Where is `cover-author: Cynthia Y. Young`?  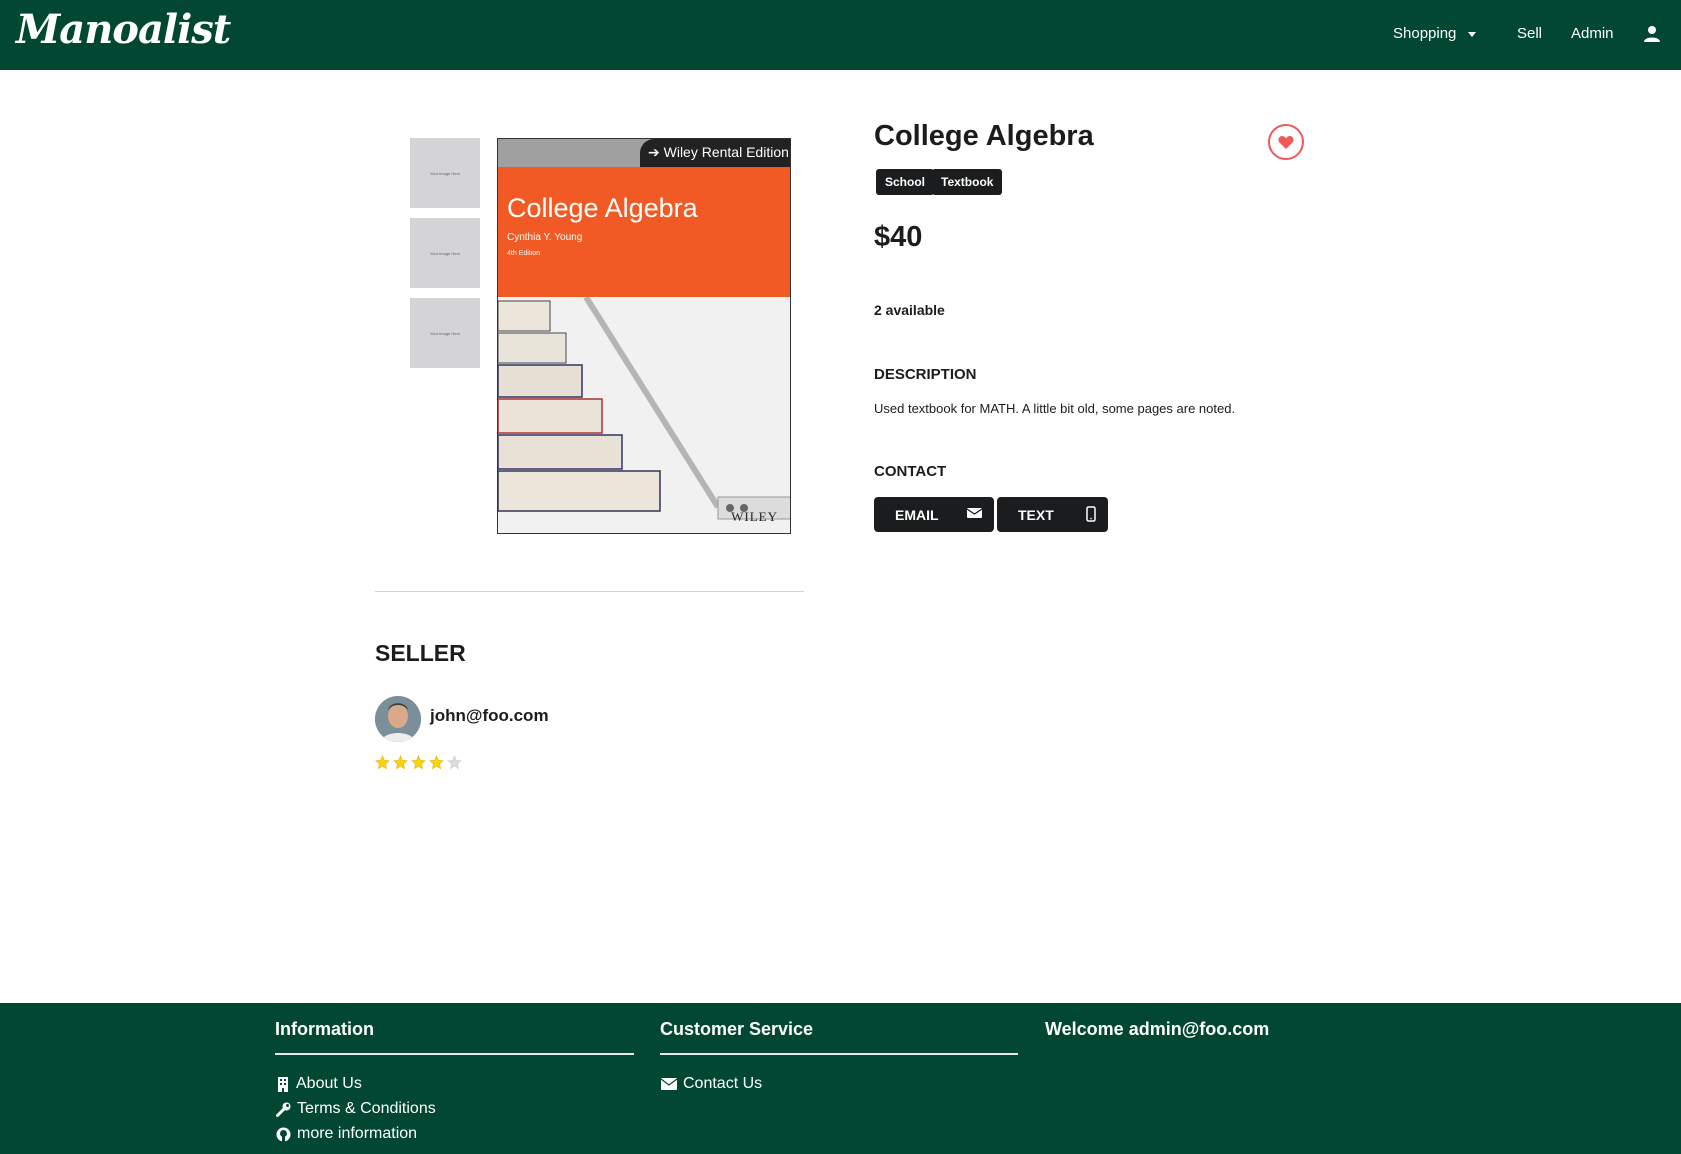
cover-author: Cynthia Y. Young is located at coordinates (545, 237).